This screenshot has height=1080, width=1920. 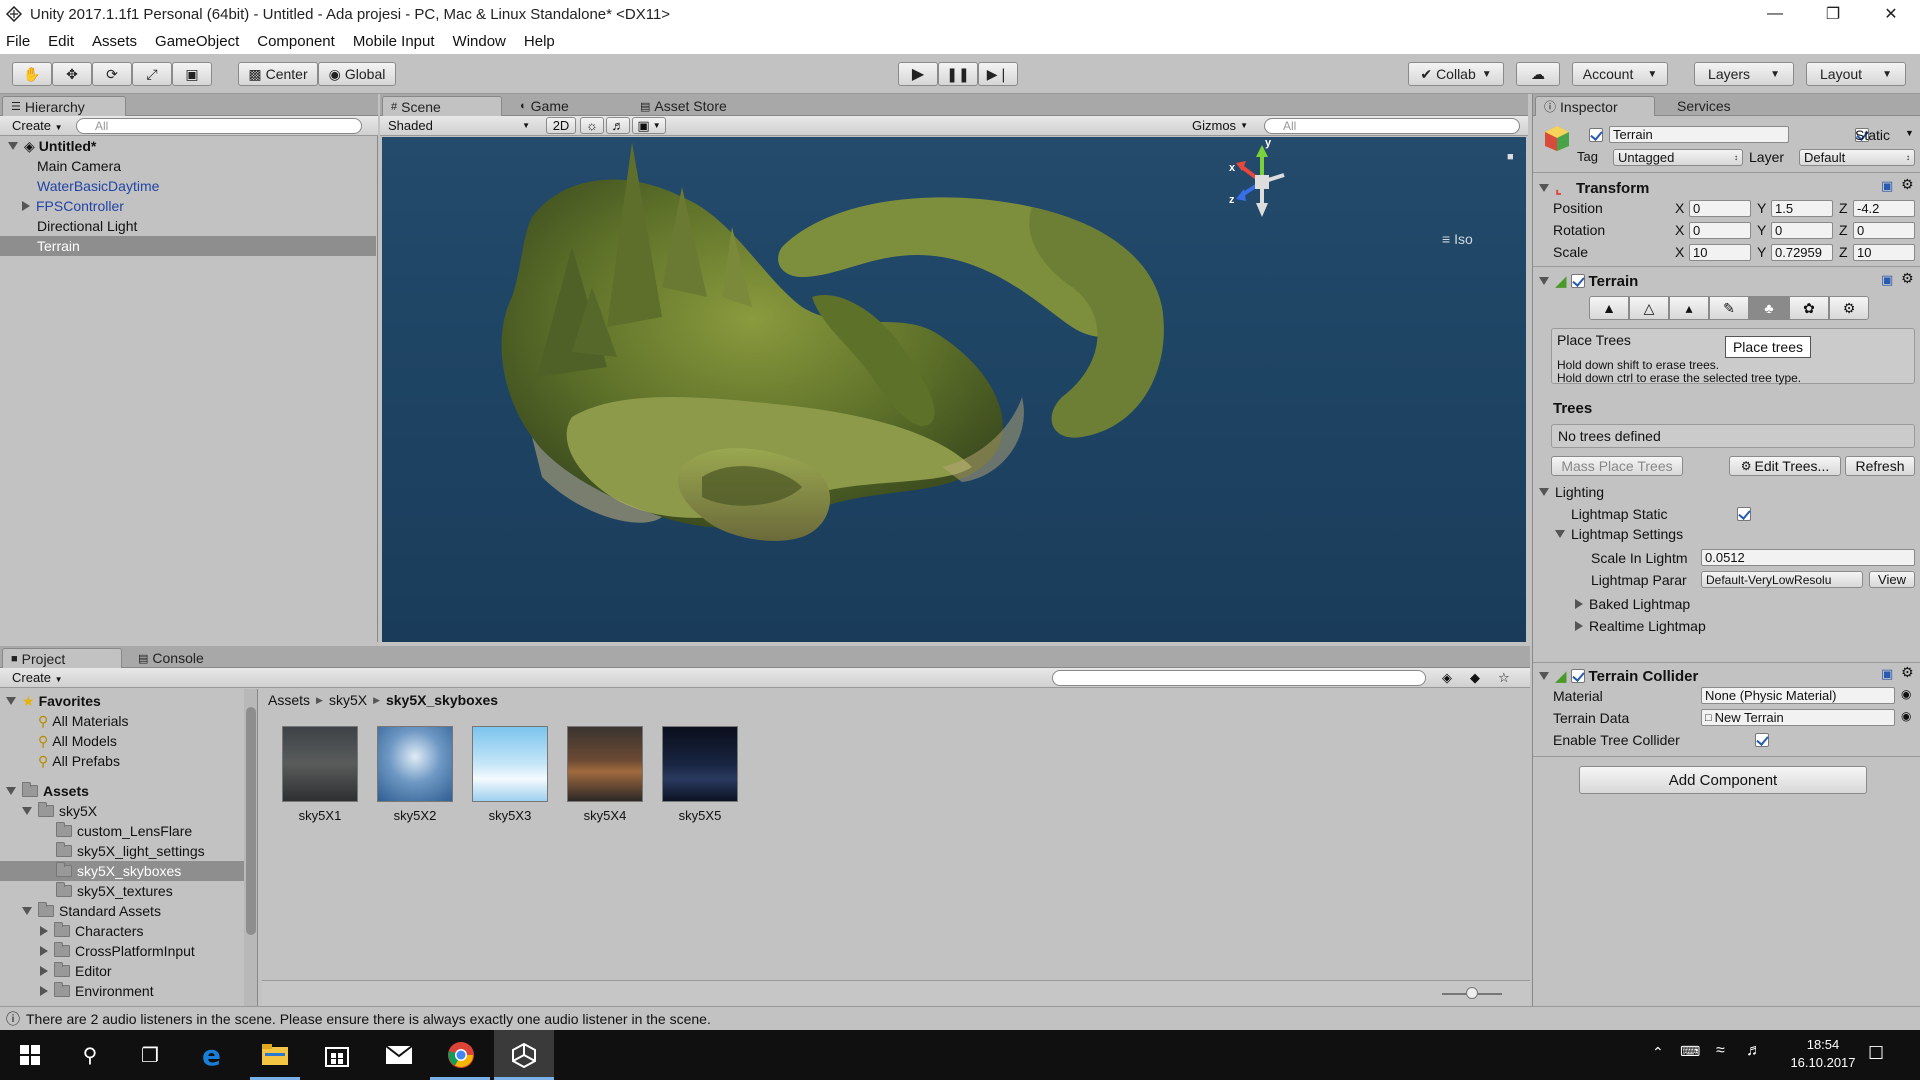 I want to click on start-button, so click(x=30, y=1055).